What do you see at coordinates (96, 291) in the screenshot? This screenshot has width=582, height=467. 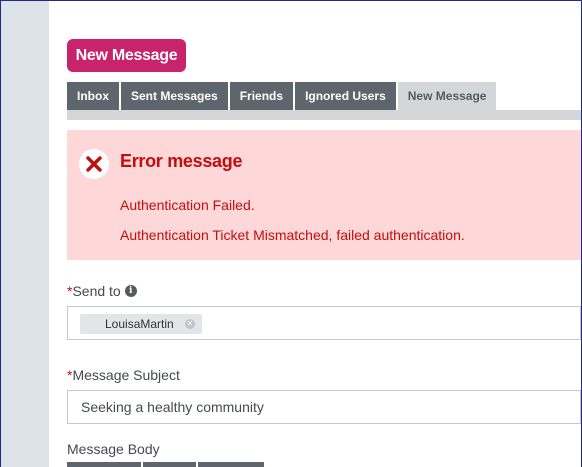 I see `send-to-label-text: Send to` at bounding box center [96, 291].